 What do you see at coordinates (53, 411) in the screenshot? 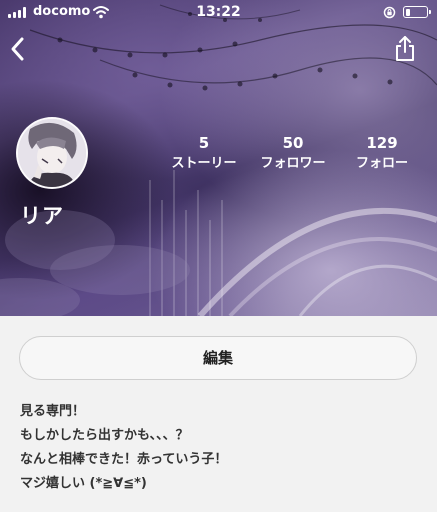
I see `bio-line: 見る専門！` at bounding box center [53, 411].